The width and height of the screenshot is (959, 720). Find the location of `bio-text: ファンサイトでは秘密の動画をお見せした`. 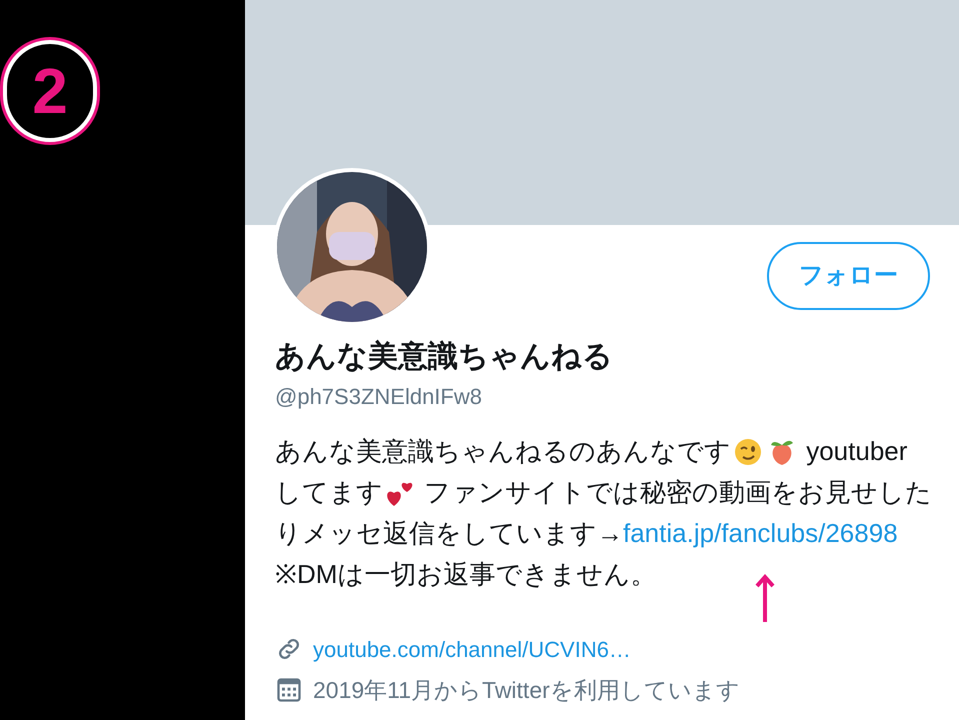

bio-text: ファンサイトでは秘密の動画をお見せした is located at coordinates (677, 492).